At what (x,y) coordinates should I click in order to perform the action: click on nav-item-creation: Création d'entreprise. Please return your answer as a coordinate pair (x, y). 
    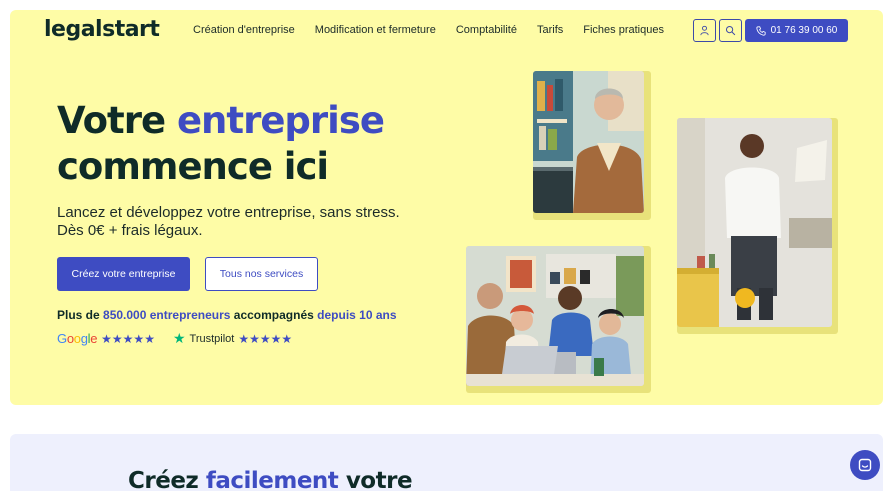
    Looking at the image, I should click on (244, 30).